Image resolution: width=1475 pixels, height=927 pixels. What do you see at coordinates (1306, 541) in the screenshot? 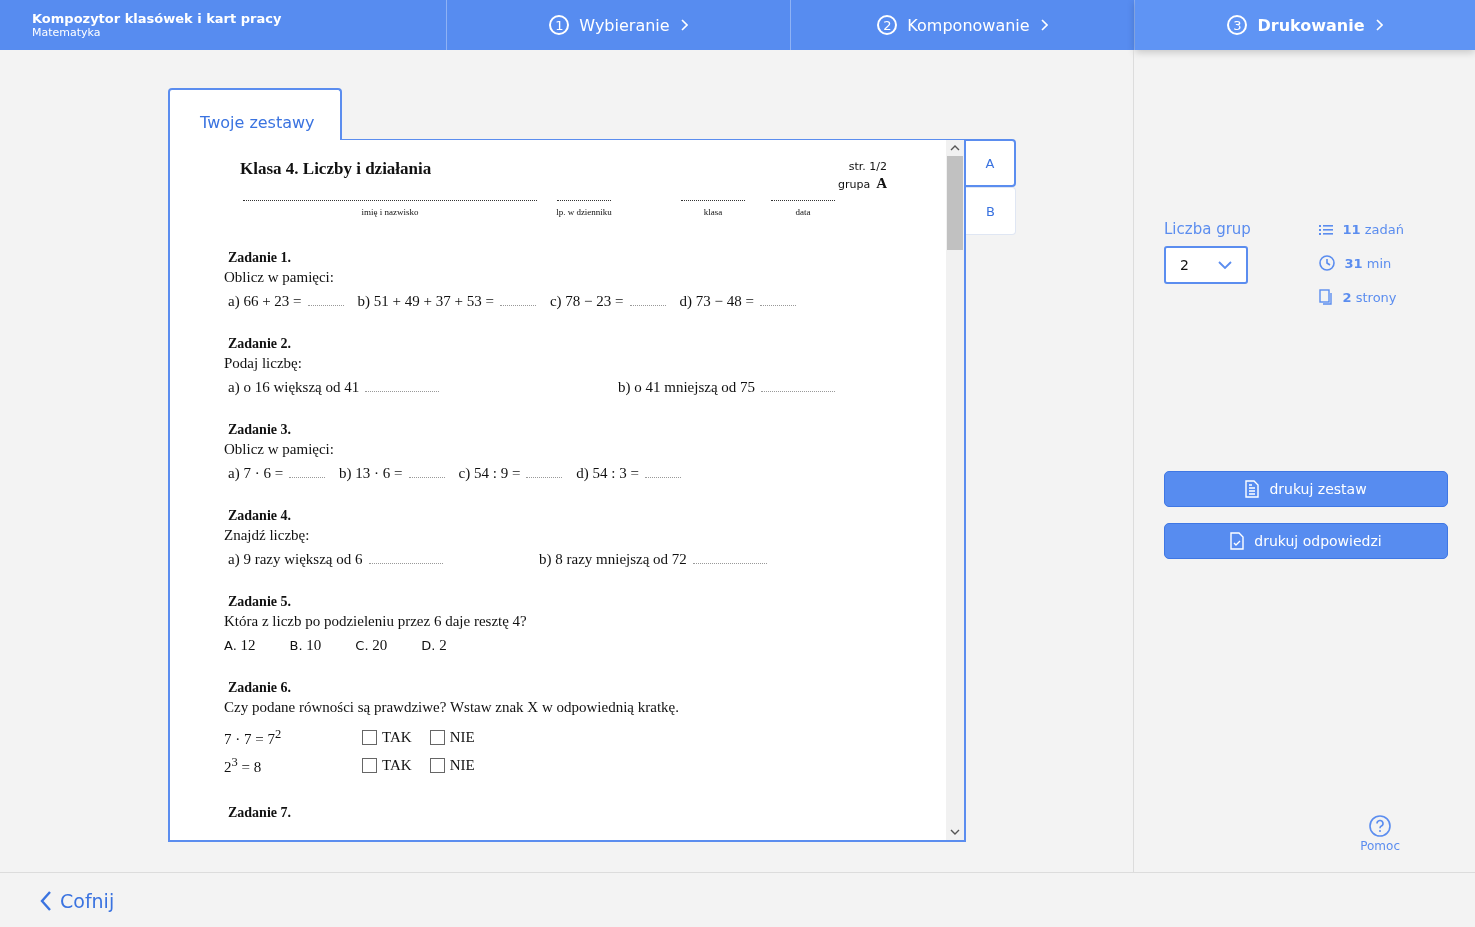
I see `print-button: drukuj odpowiedzi` at bounding box center [1306, 541].